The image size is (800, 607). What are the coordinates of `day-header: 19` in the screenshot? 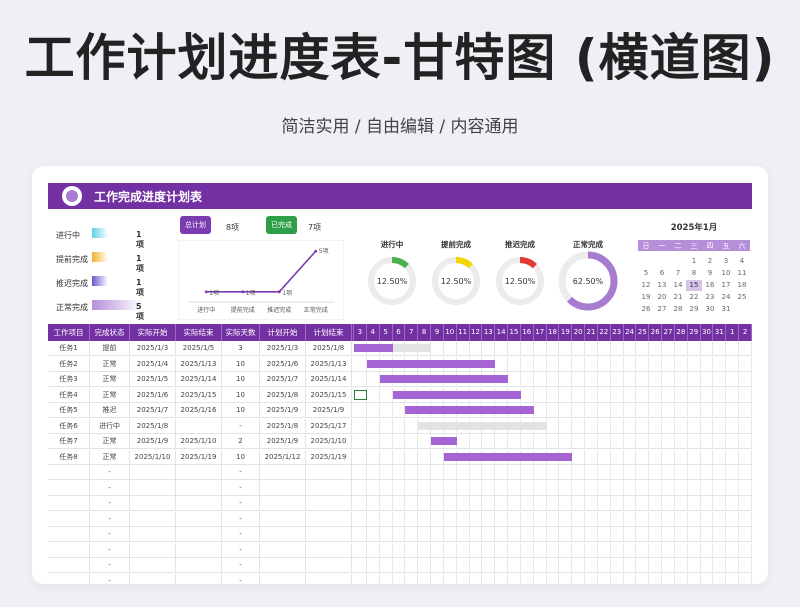 It's located at (566, 332).